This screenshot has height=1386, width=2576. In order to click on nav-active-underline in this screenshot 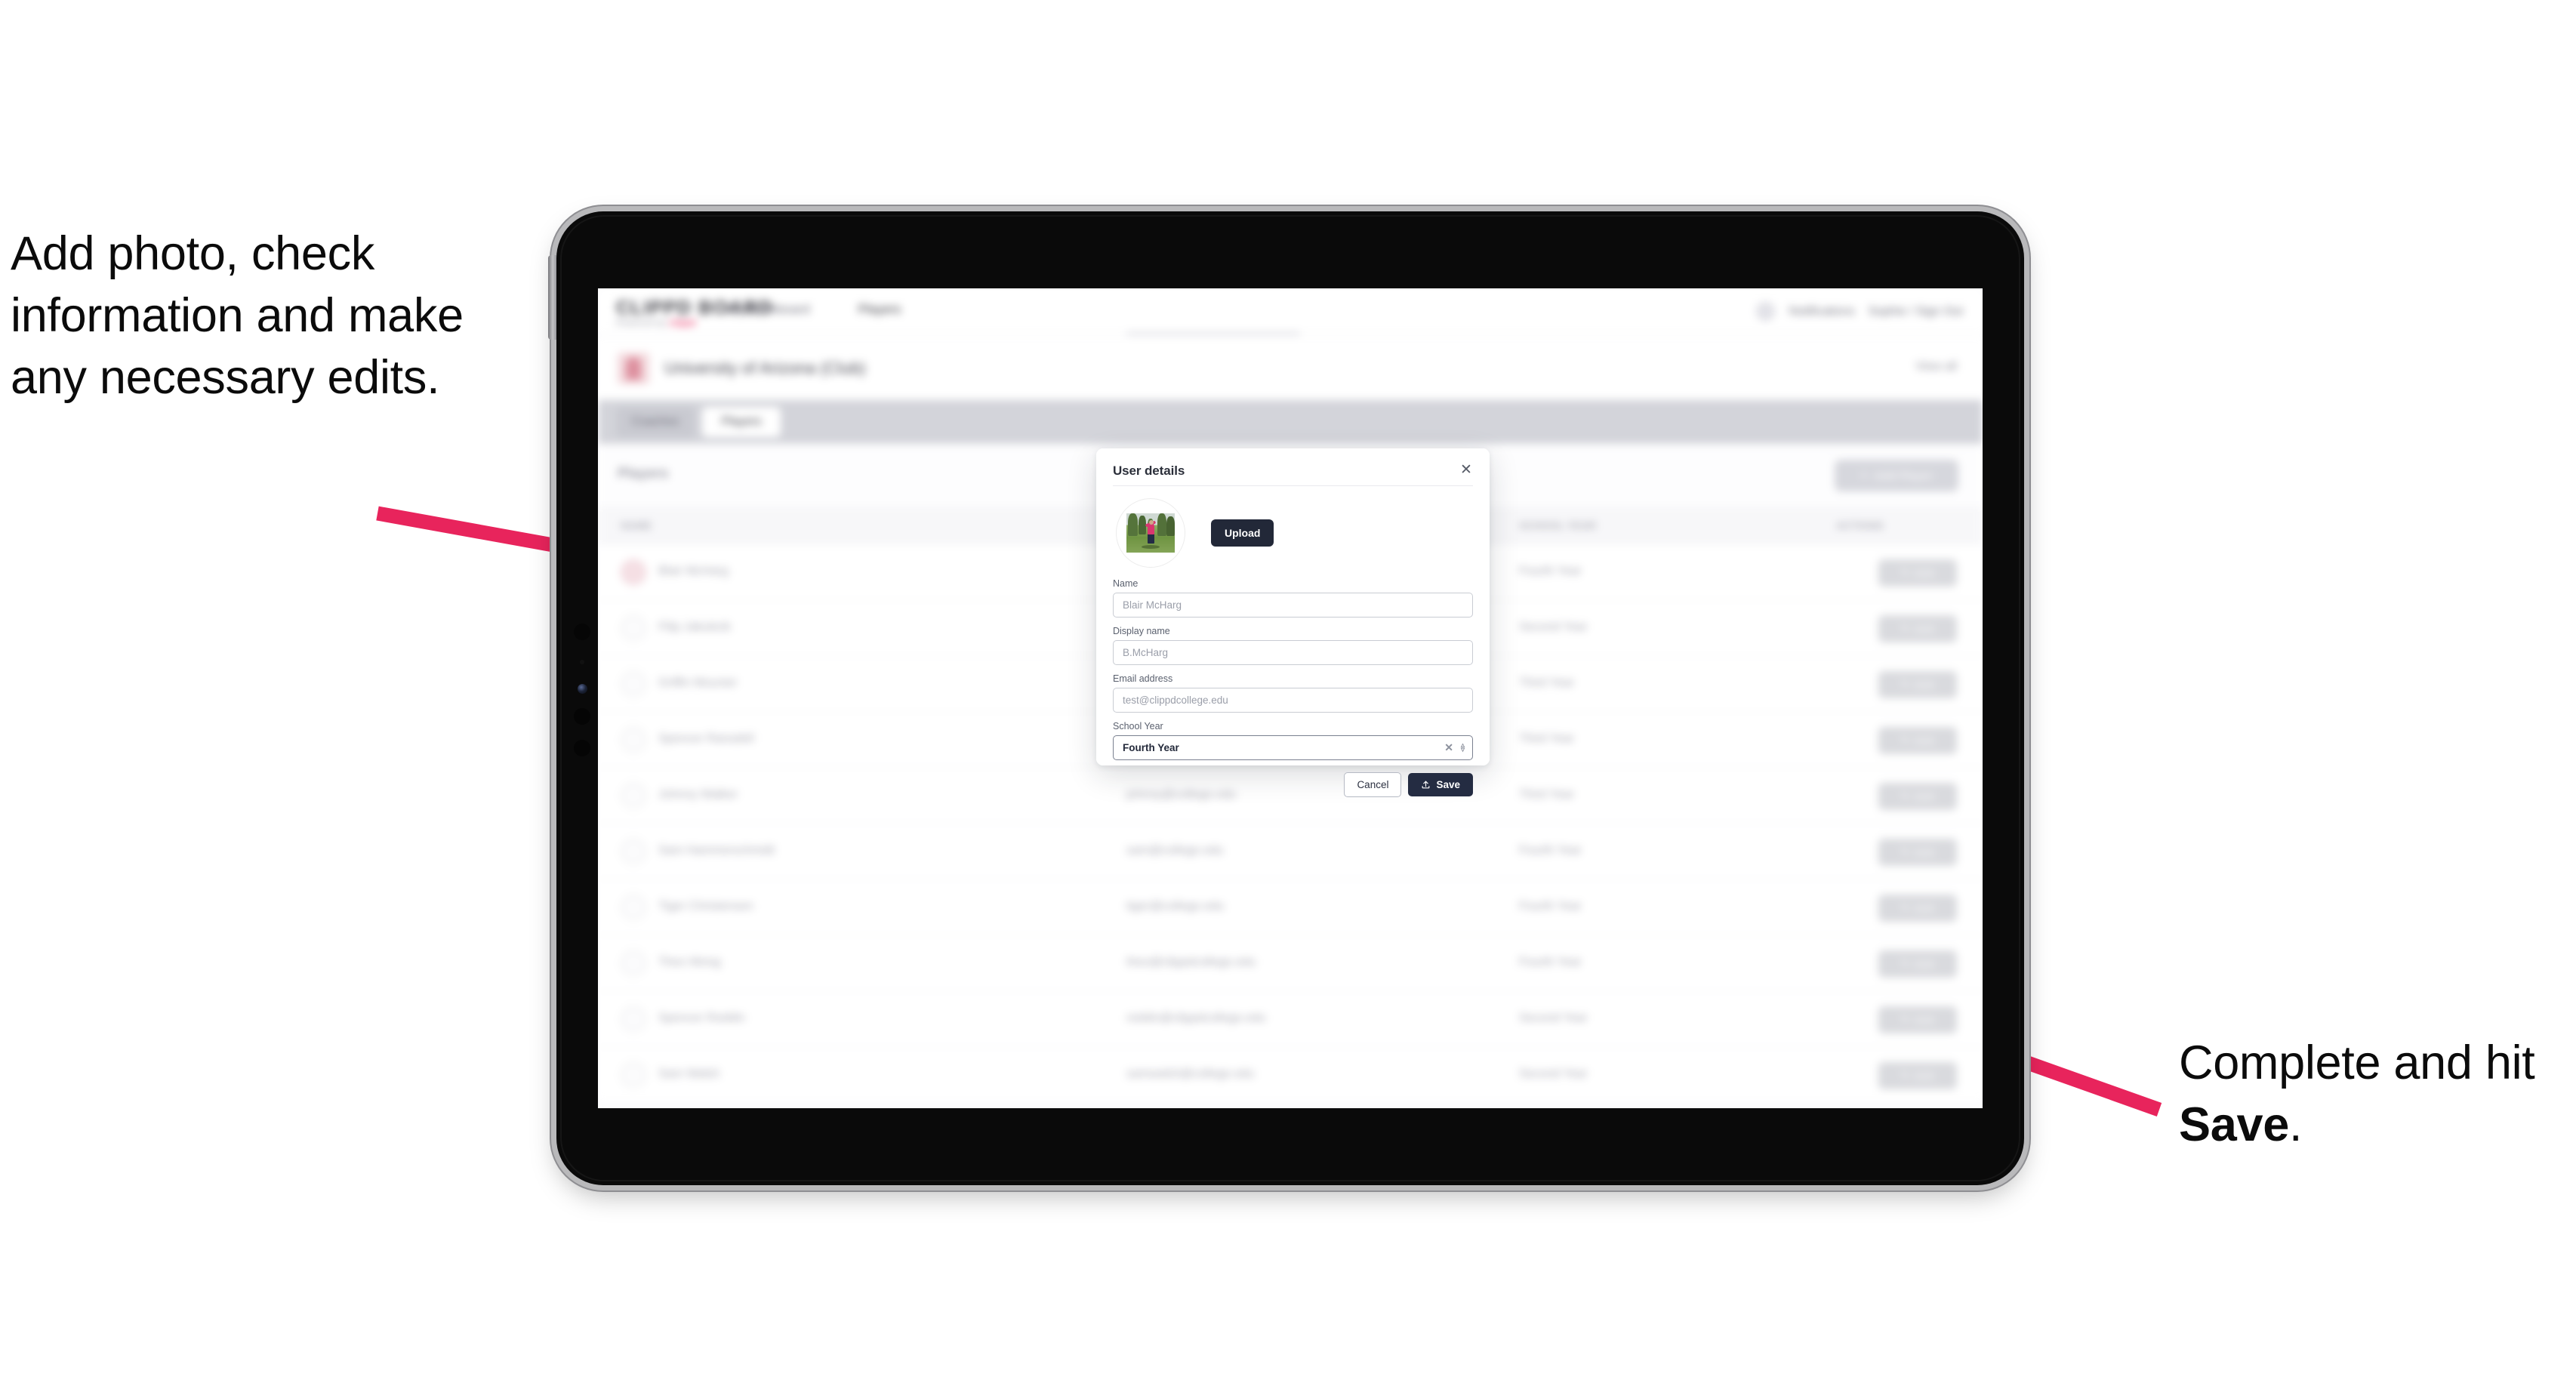, I will do `click(1213, 333)`.